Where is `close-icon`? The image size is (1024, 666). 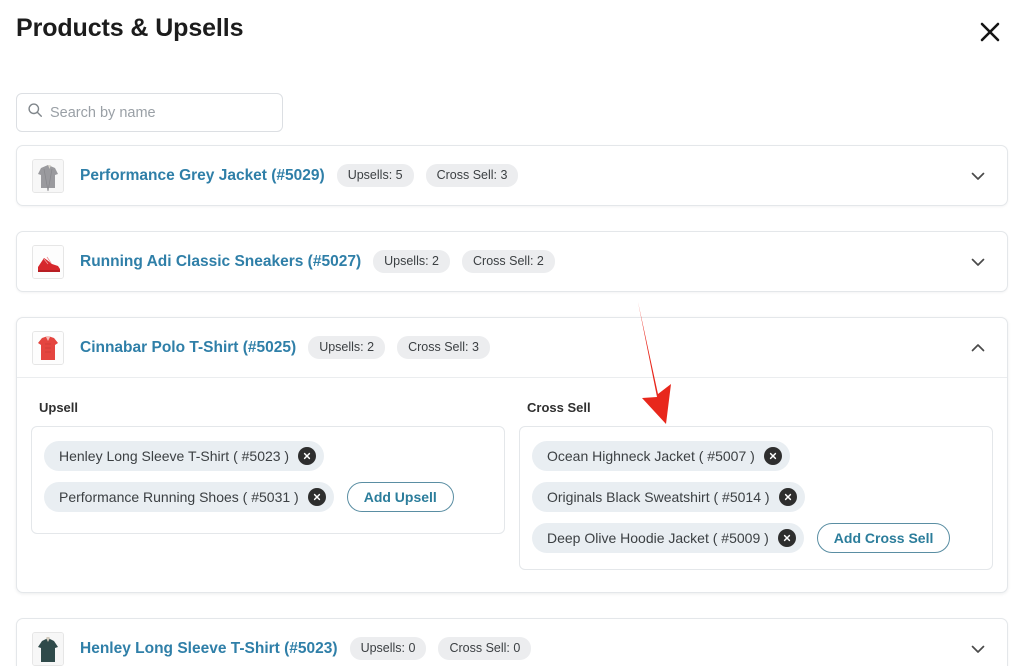 close-icon is located at coordinates (990, 32).